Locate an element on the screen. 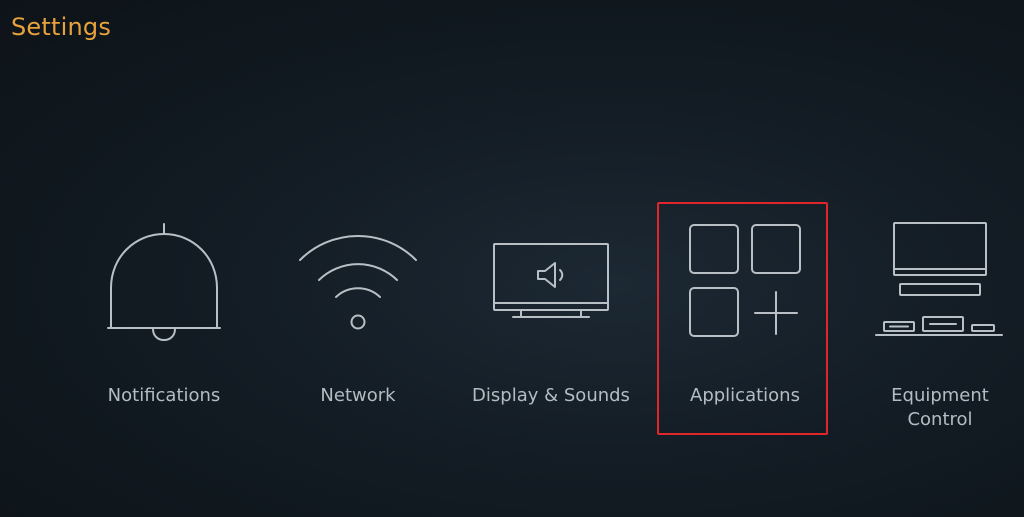 Image resolution: width=1024 pixels, height=517 pixels. bell-icon is located at coordinates (164, 275).